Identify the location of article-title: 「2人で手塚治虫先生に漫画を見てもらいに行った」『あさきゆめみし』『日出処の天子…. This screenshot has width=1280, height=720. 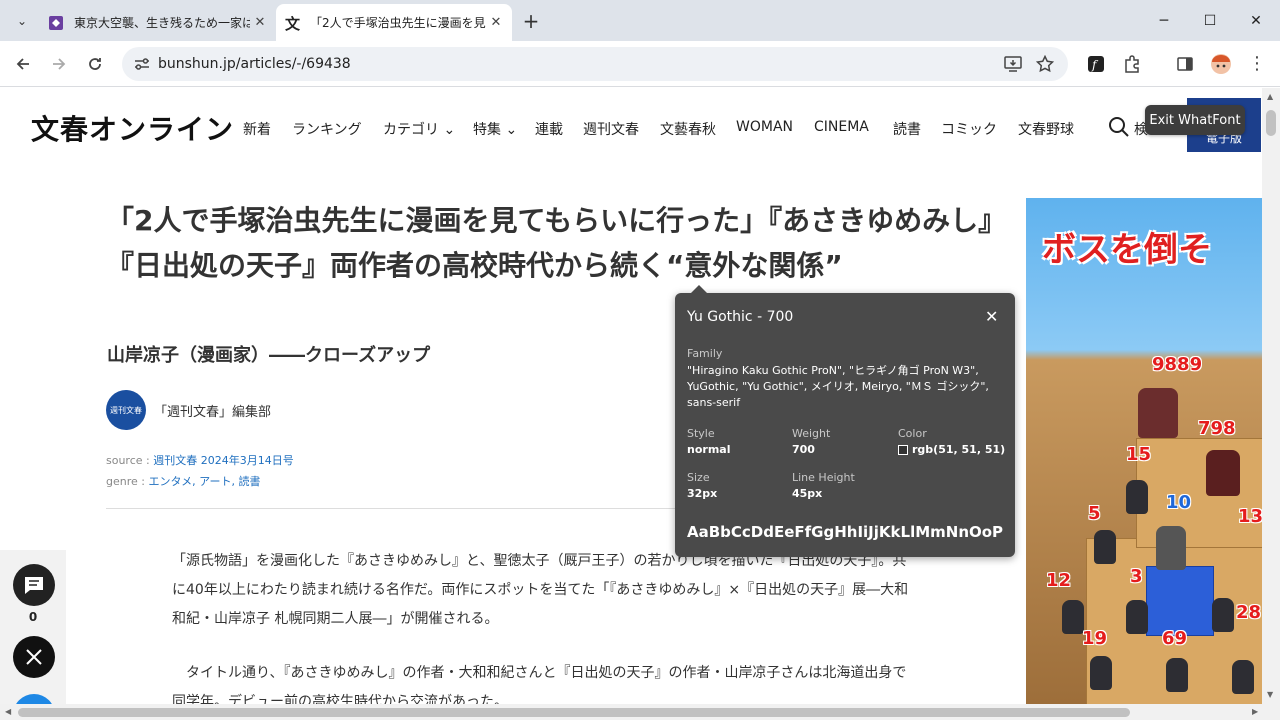
(549, 243).